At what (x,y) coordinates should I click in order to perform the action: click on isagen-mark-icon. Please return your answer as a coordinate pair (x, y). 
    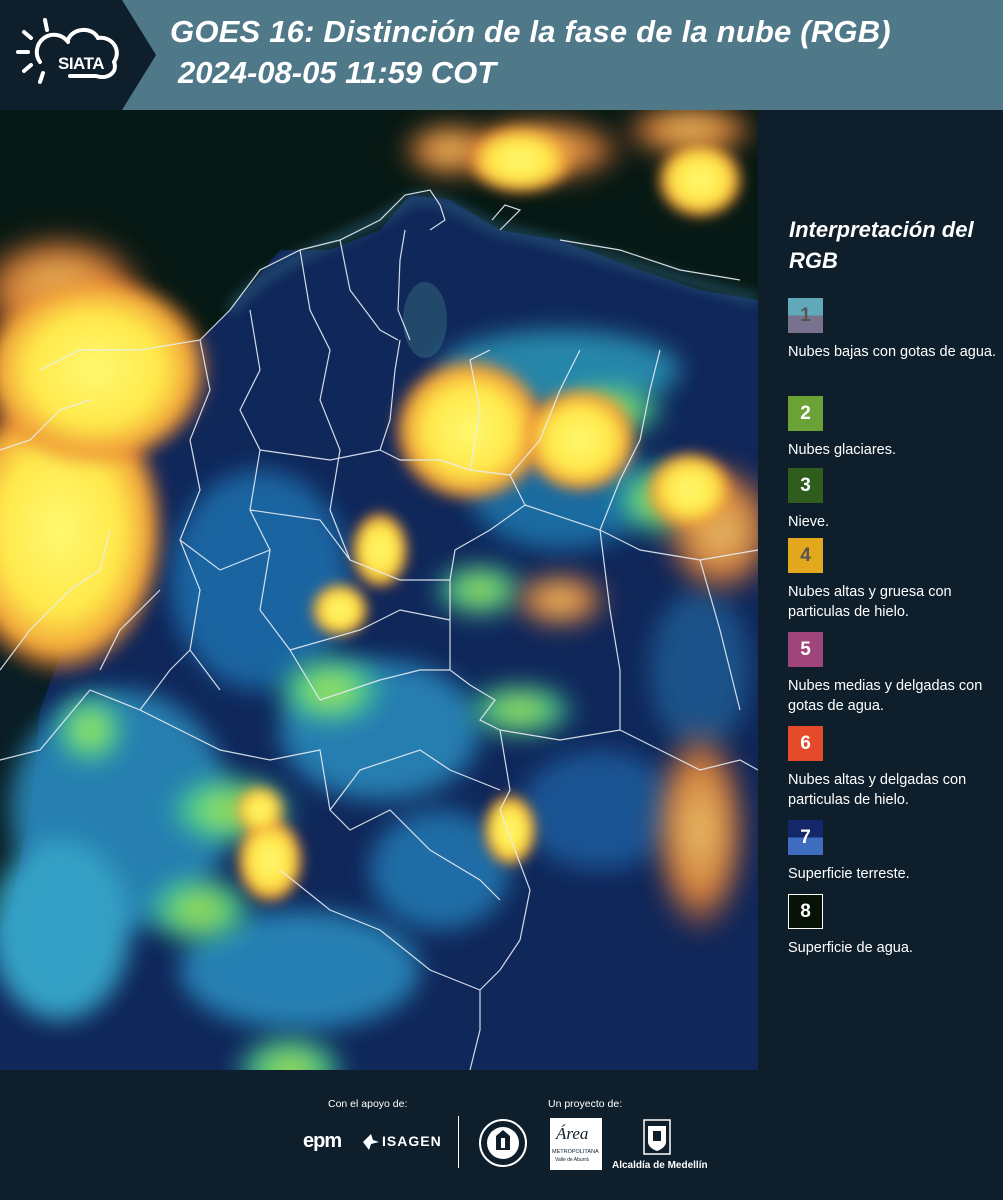
    Looking at the image, I should click on (371, 1142).